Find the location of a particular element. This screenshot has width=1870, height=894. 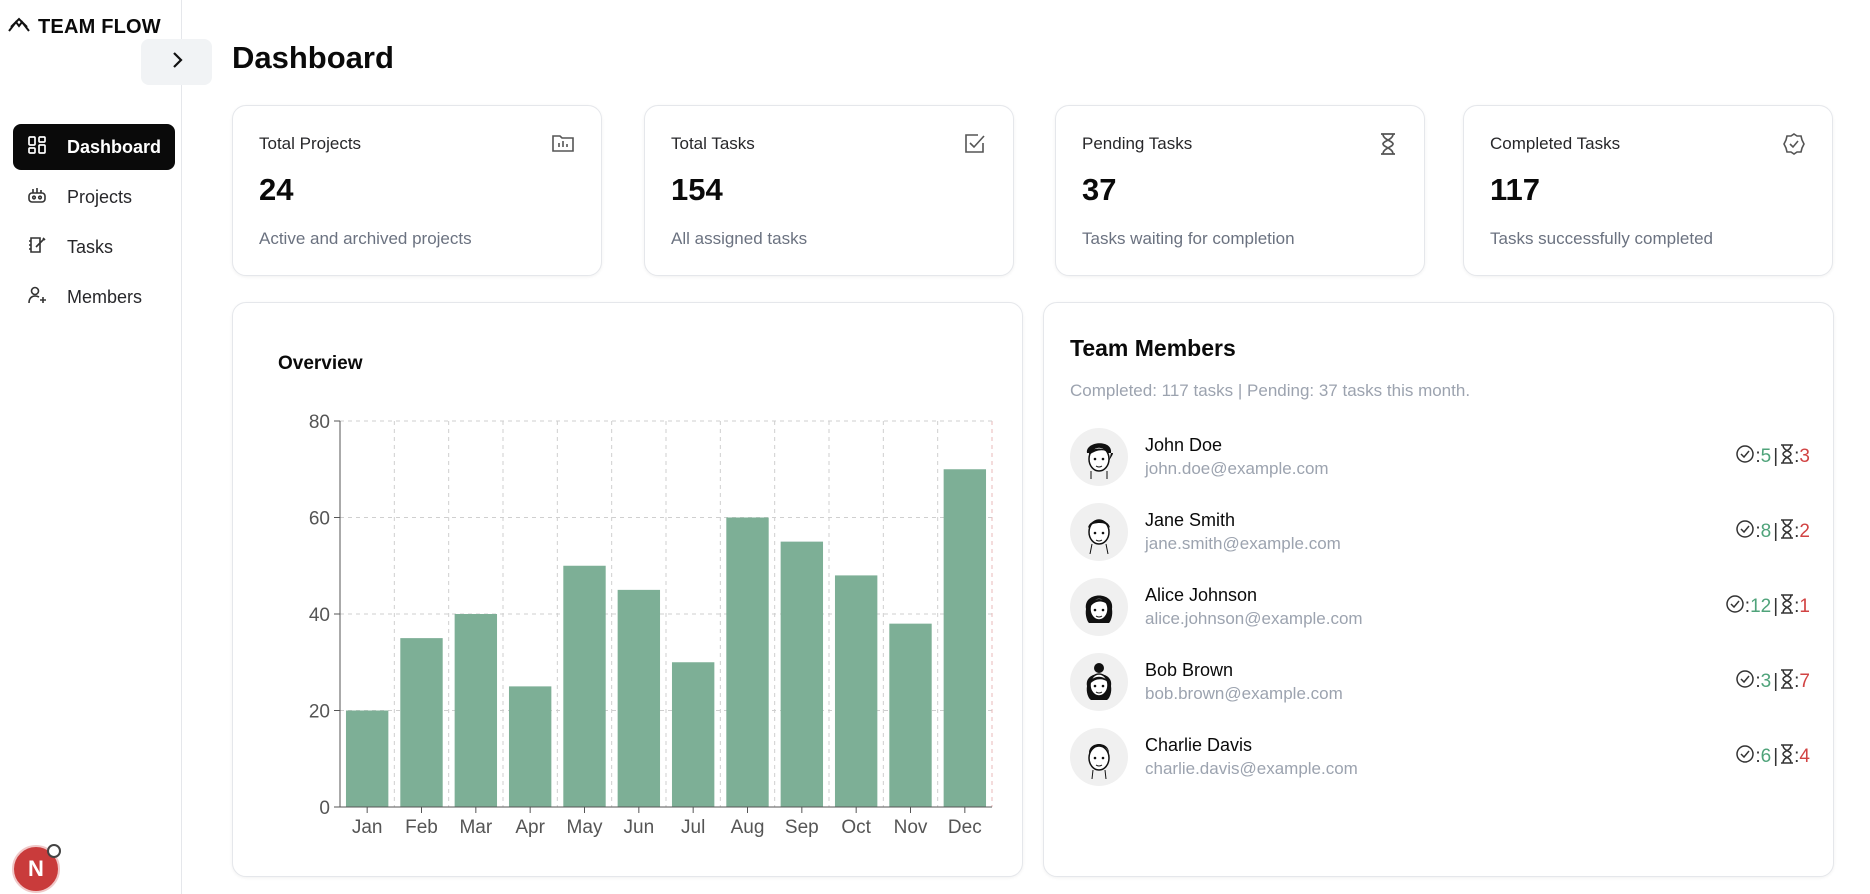

sidebar-item-label: Members is located at coordinates (105, 296).